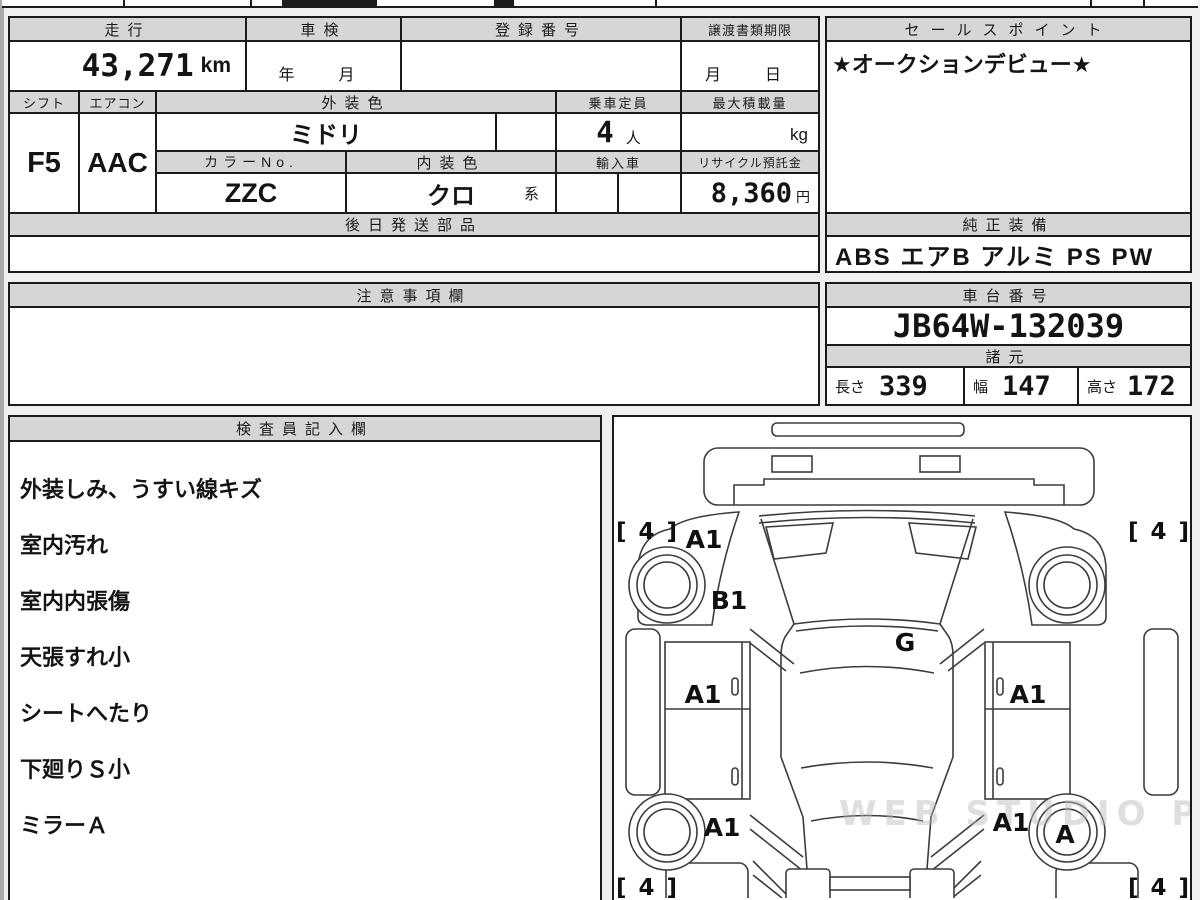 Image resolution: width=1200 pixels, height=900 pixels. I want to click on spec-length-label: 長さ, so click(850, 387).